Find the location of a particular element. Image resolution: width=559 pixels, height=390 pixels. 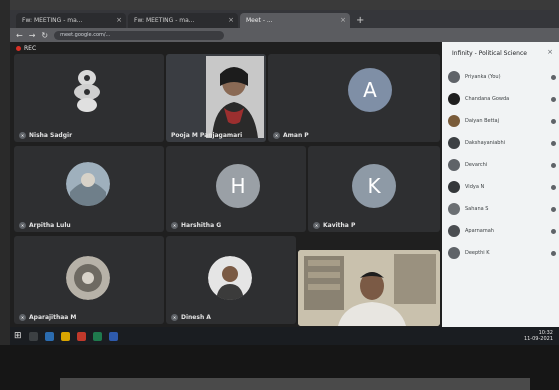

monitor-bezel-left is located at coordinates (5, 195).